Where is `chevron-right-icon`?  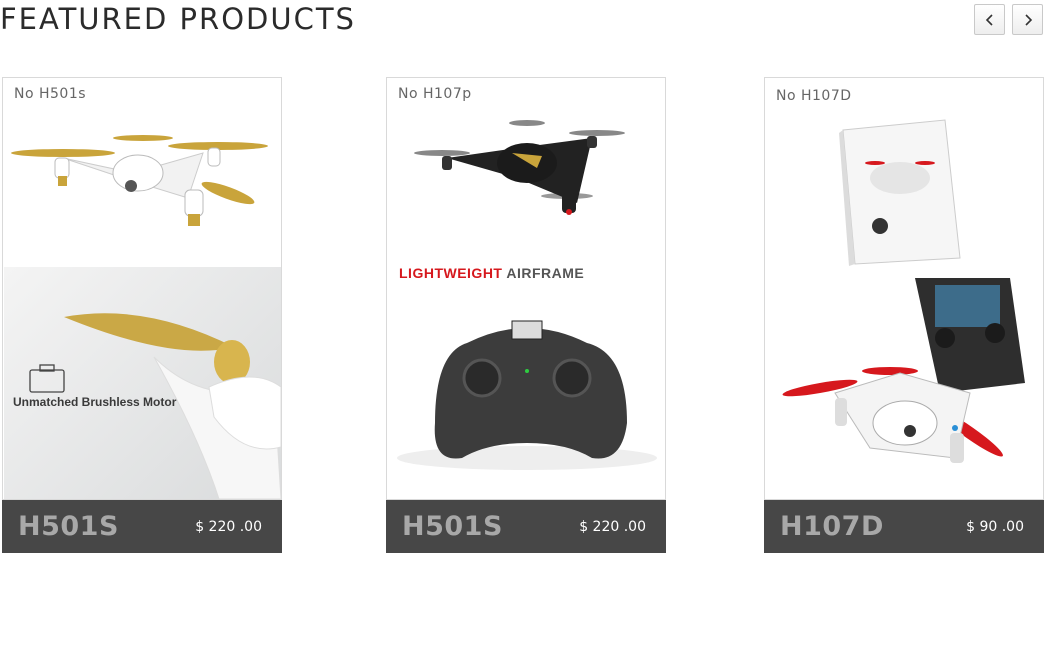
chevron-right-icon is located at coordinates (1028, 19).